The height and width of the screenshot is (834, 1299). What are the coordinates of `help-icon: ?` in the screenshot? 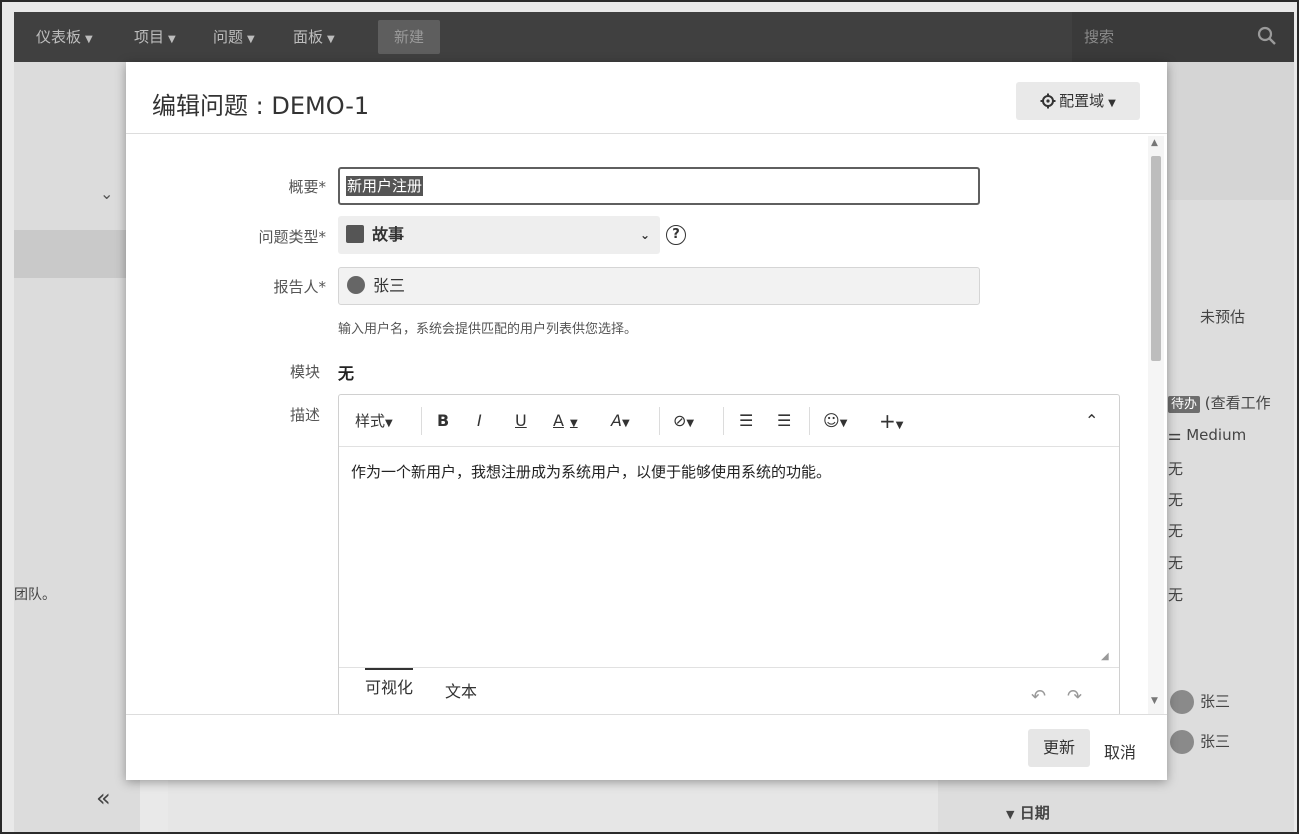 It's located at (676, 235).